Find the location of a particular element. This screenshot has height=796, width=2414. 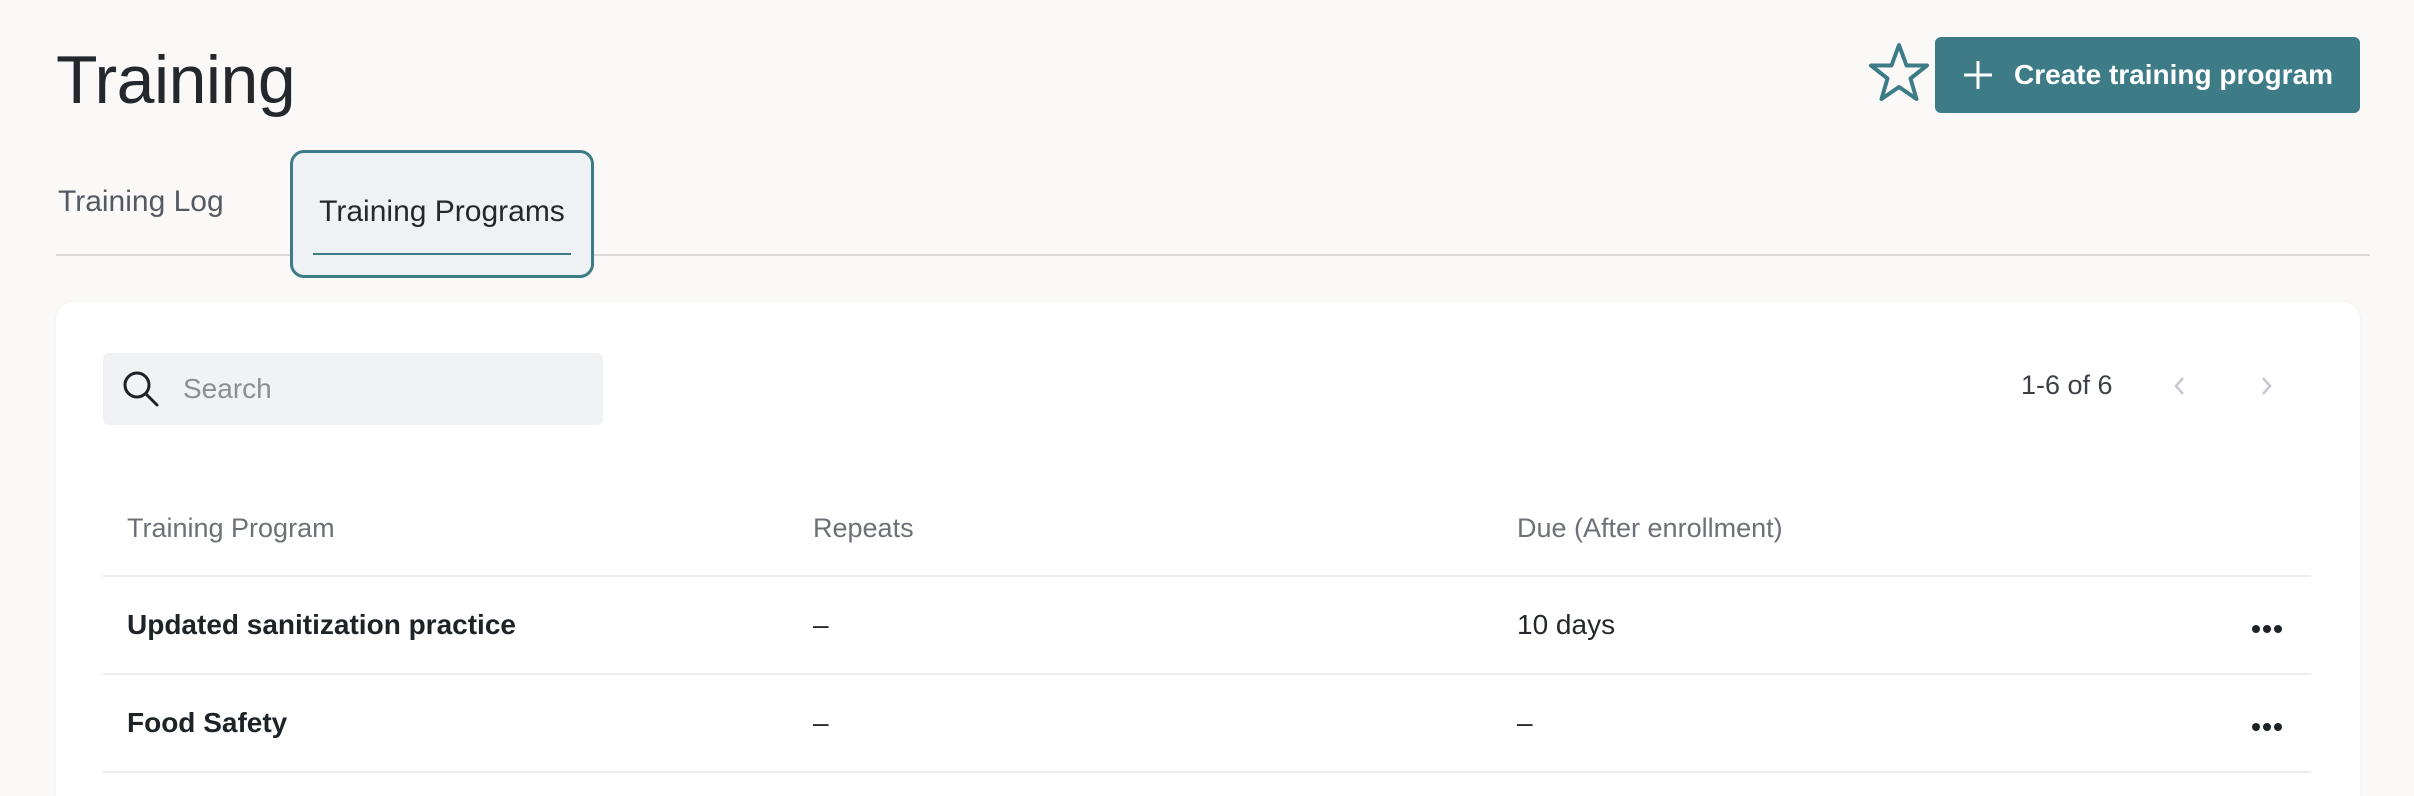

star-icon is located at coordinates (1899, 75).